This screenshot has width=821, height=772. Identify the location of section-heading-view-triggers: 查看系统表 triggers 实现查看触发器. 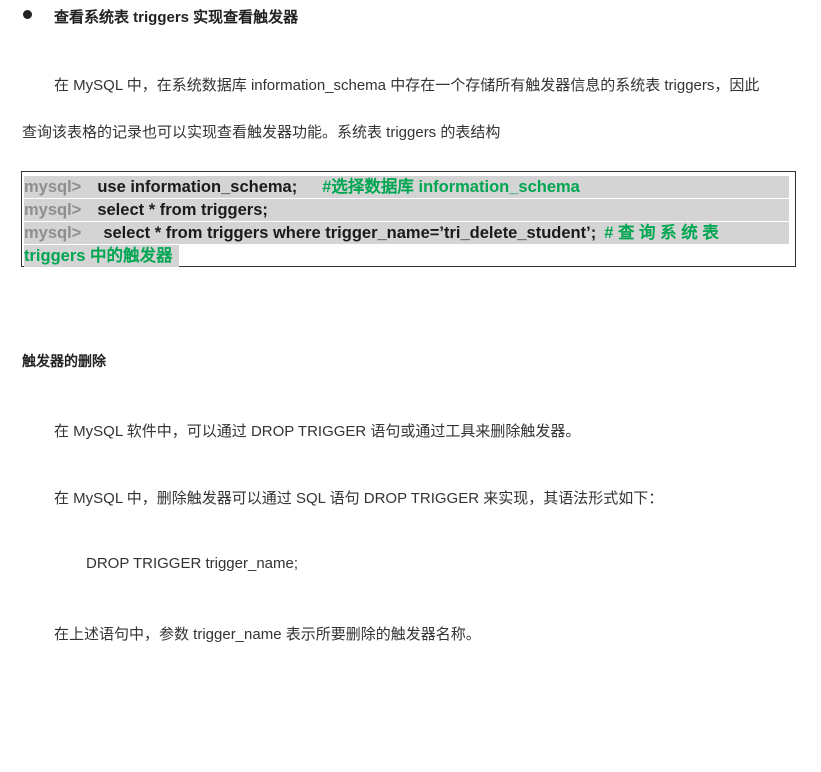
(176, 17).